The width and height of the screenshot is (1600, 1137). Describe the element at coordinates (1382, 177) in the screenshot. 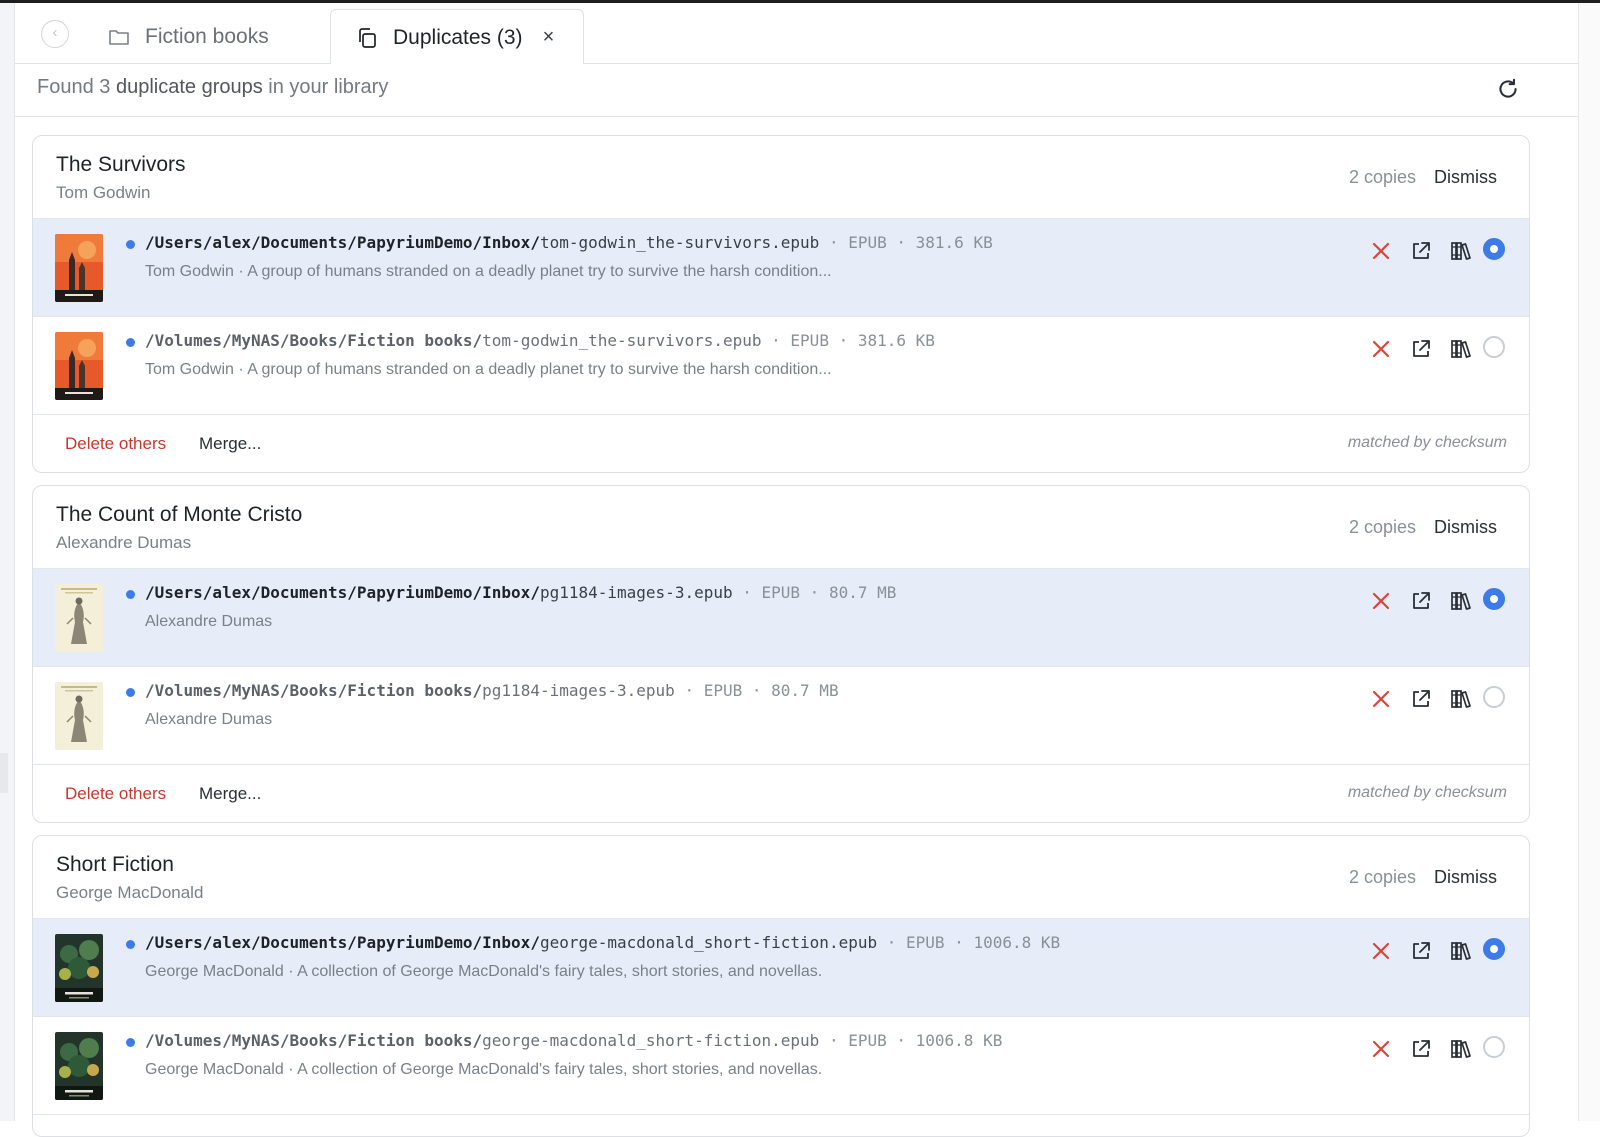

I see `copies-count: 2 copies` at that location.